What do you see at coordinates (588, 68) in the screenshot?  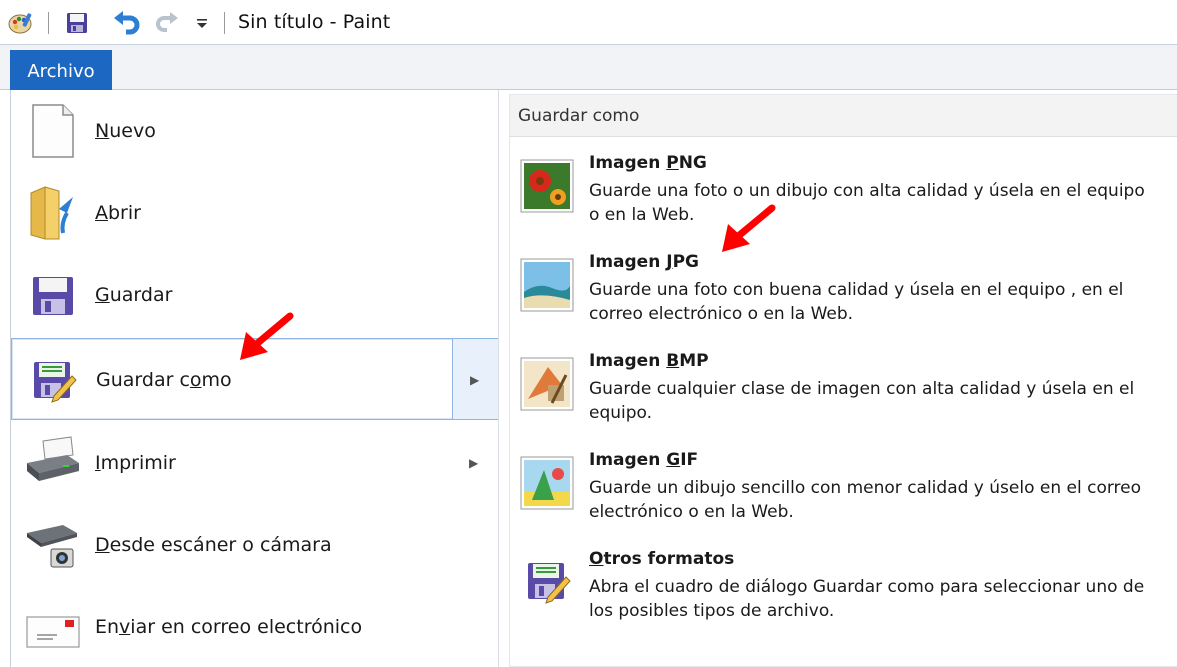 I see `ribbon-tab-strip: Archivo` at bounding box center [588, 68].